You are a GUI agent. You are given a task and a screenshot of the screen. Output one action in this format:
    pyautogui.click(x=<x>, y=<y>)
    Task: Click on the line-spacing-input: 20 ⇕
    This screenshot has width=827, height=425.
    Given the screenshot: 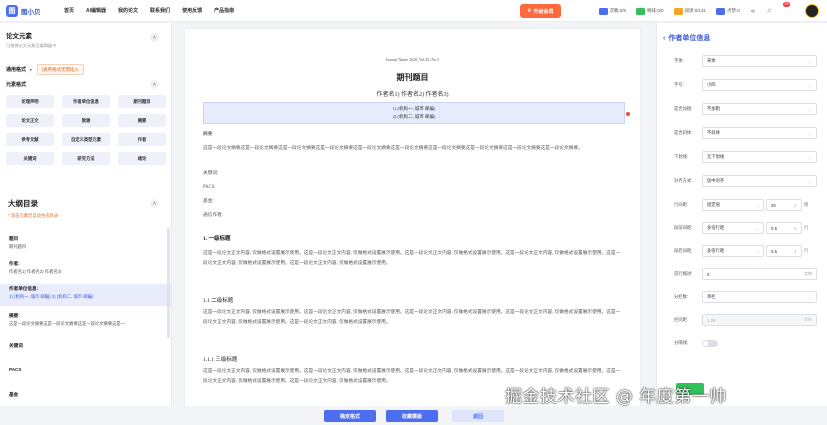 What is the action you would take?
    pyautogui.click(x=784, y=205)
    